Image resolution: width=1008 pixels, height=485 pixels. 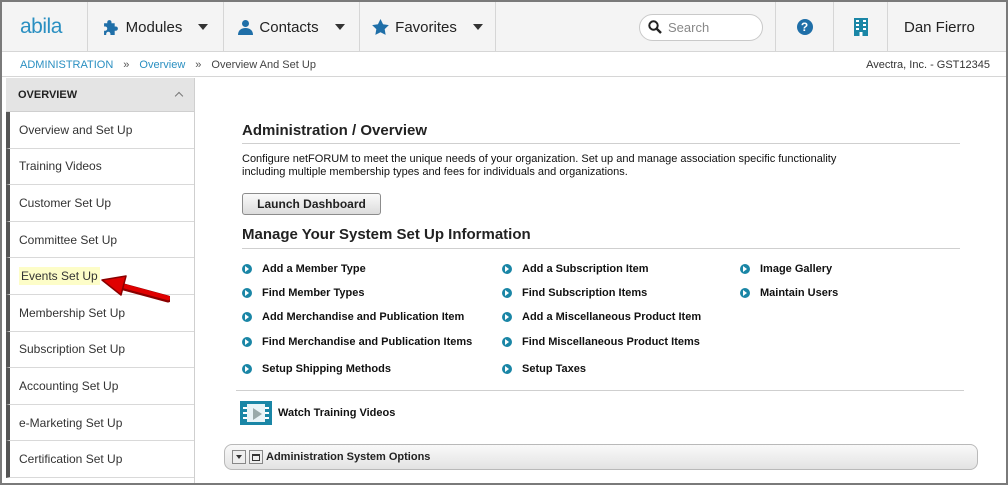 I want to click on section-title: Manage Your System Set Up Information, so click(x=386, y=234).